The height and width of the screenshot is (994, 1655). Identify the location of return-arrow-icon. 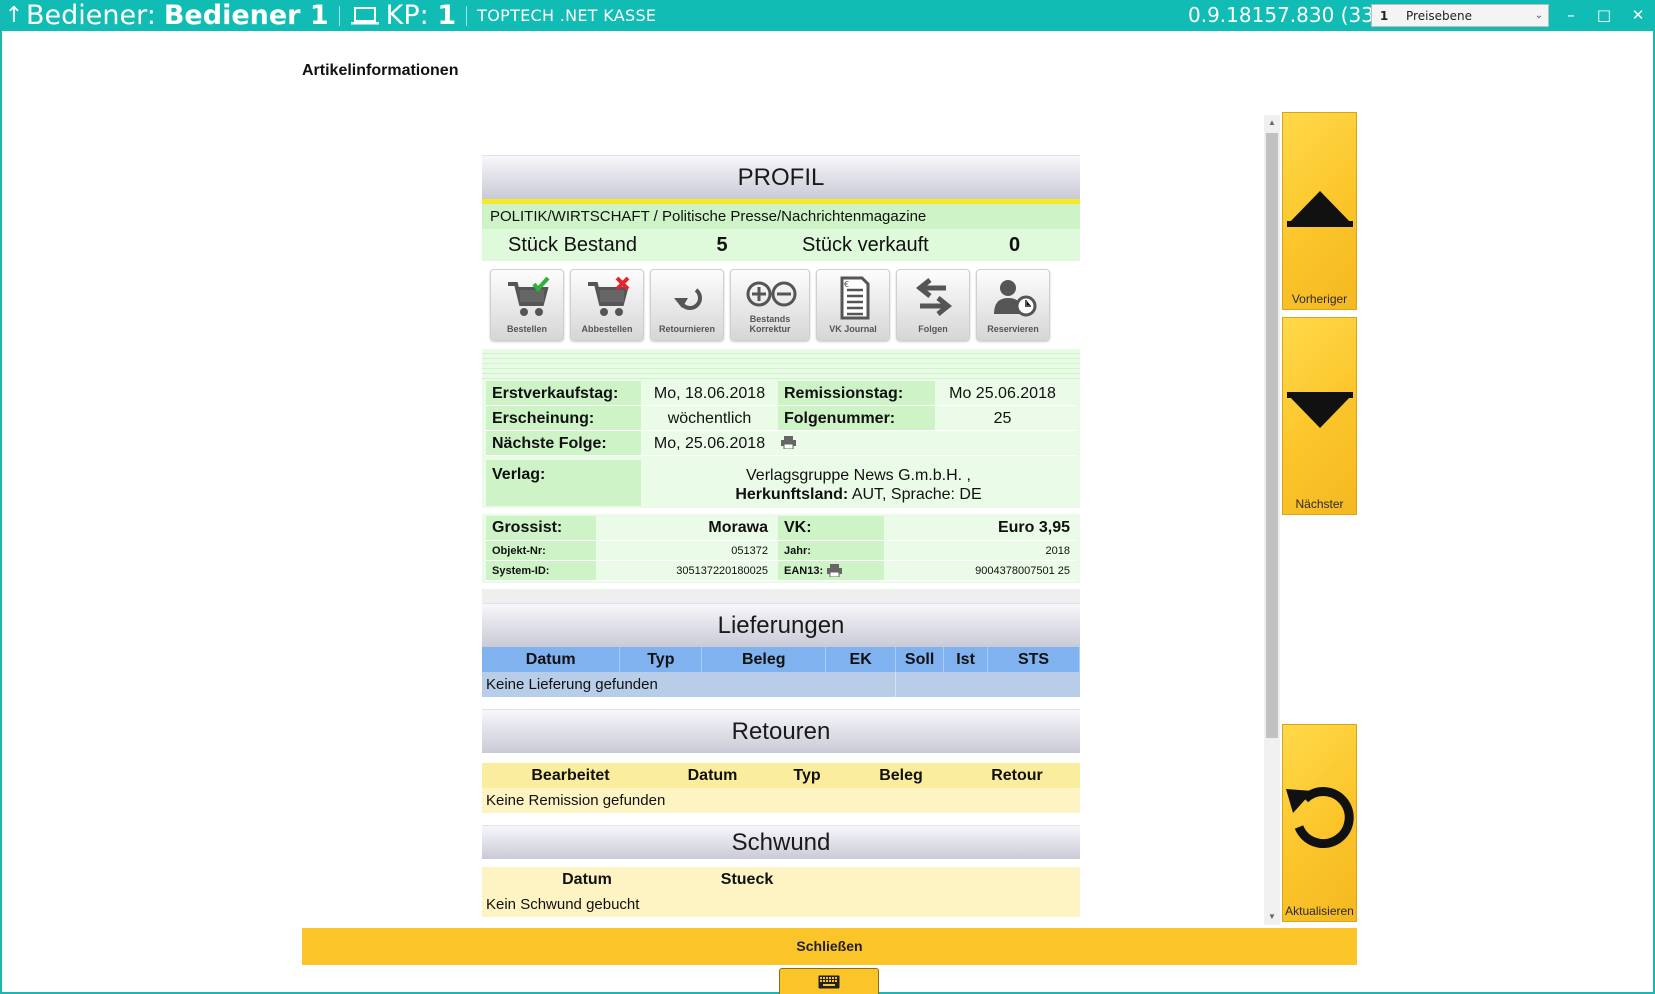
(688, 299).